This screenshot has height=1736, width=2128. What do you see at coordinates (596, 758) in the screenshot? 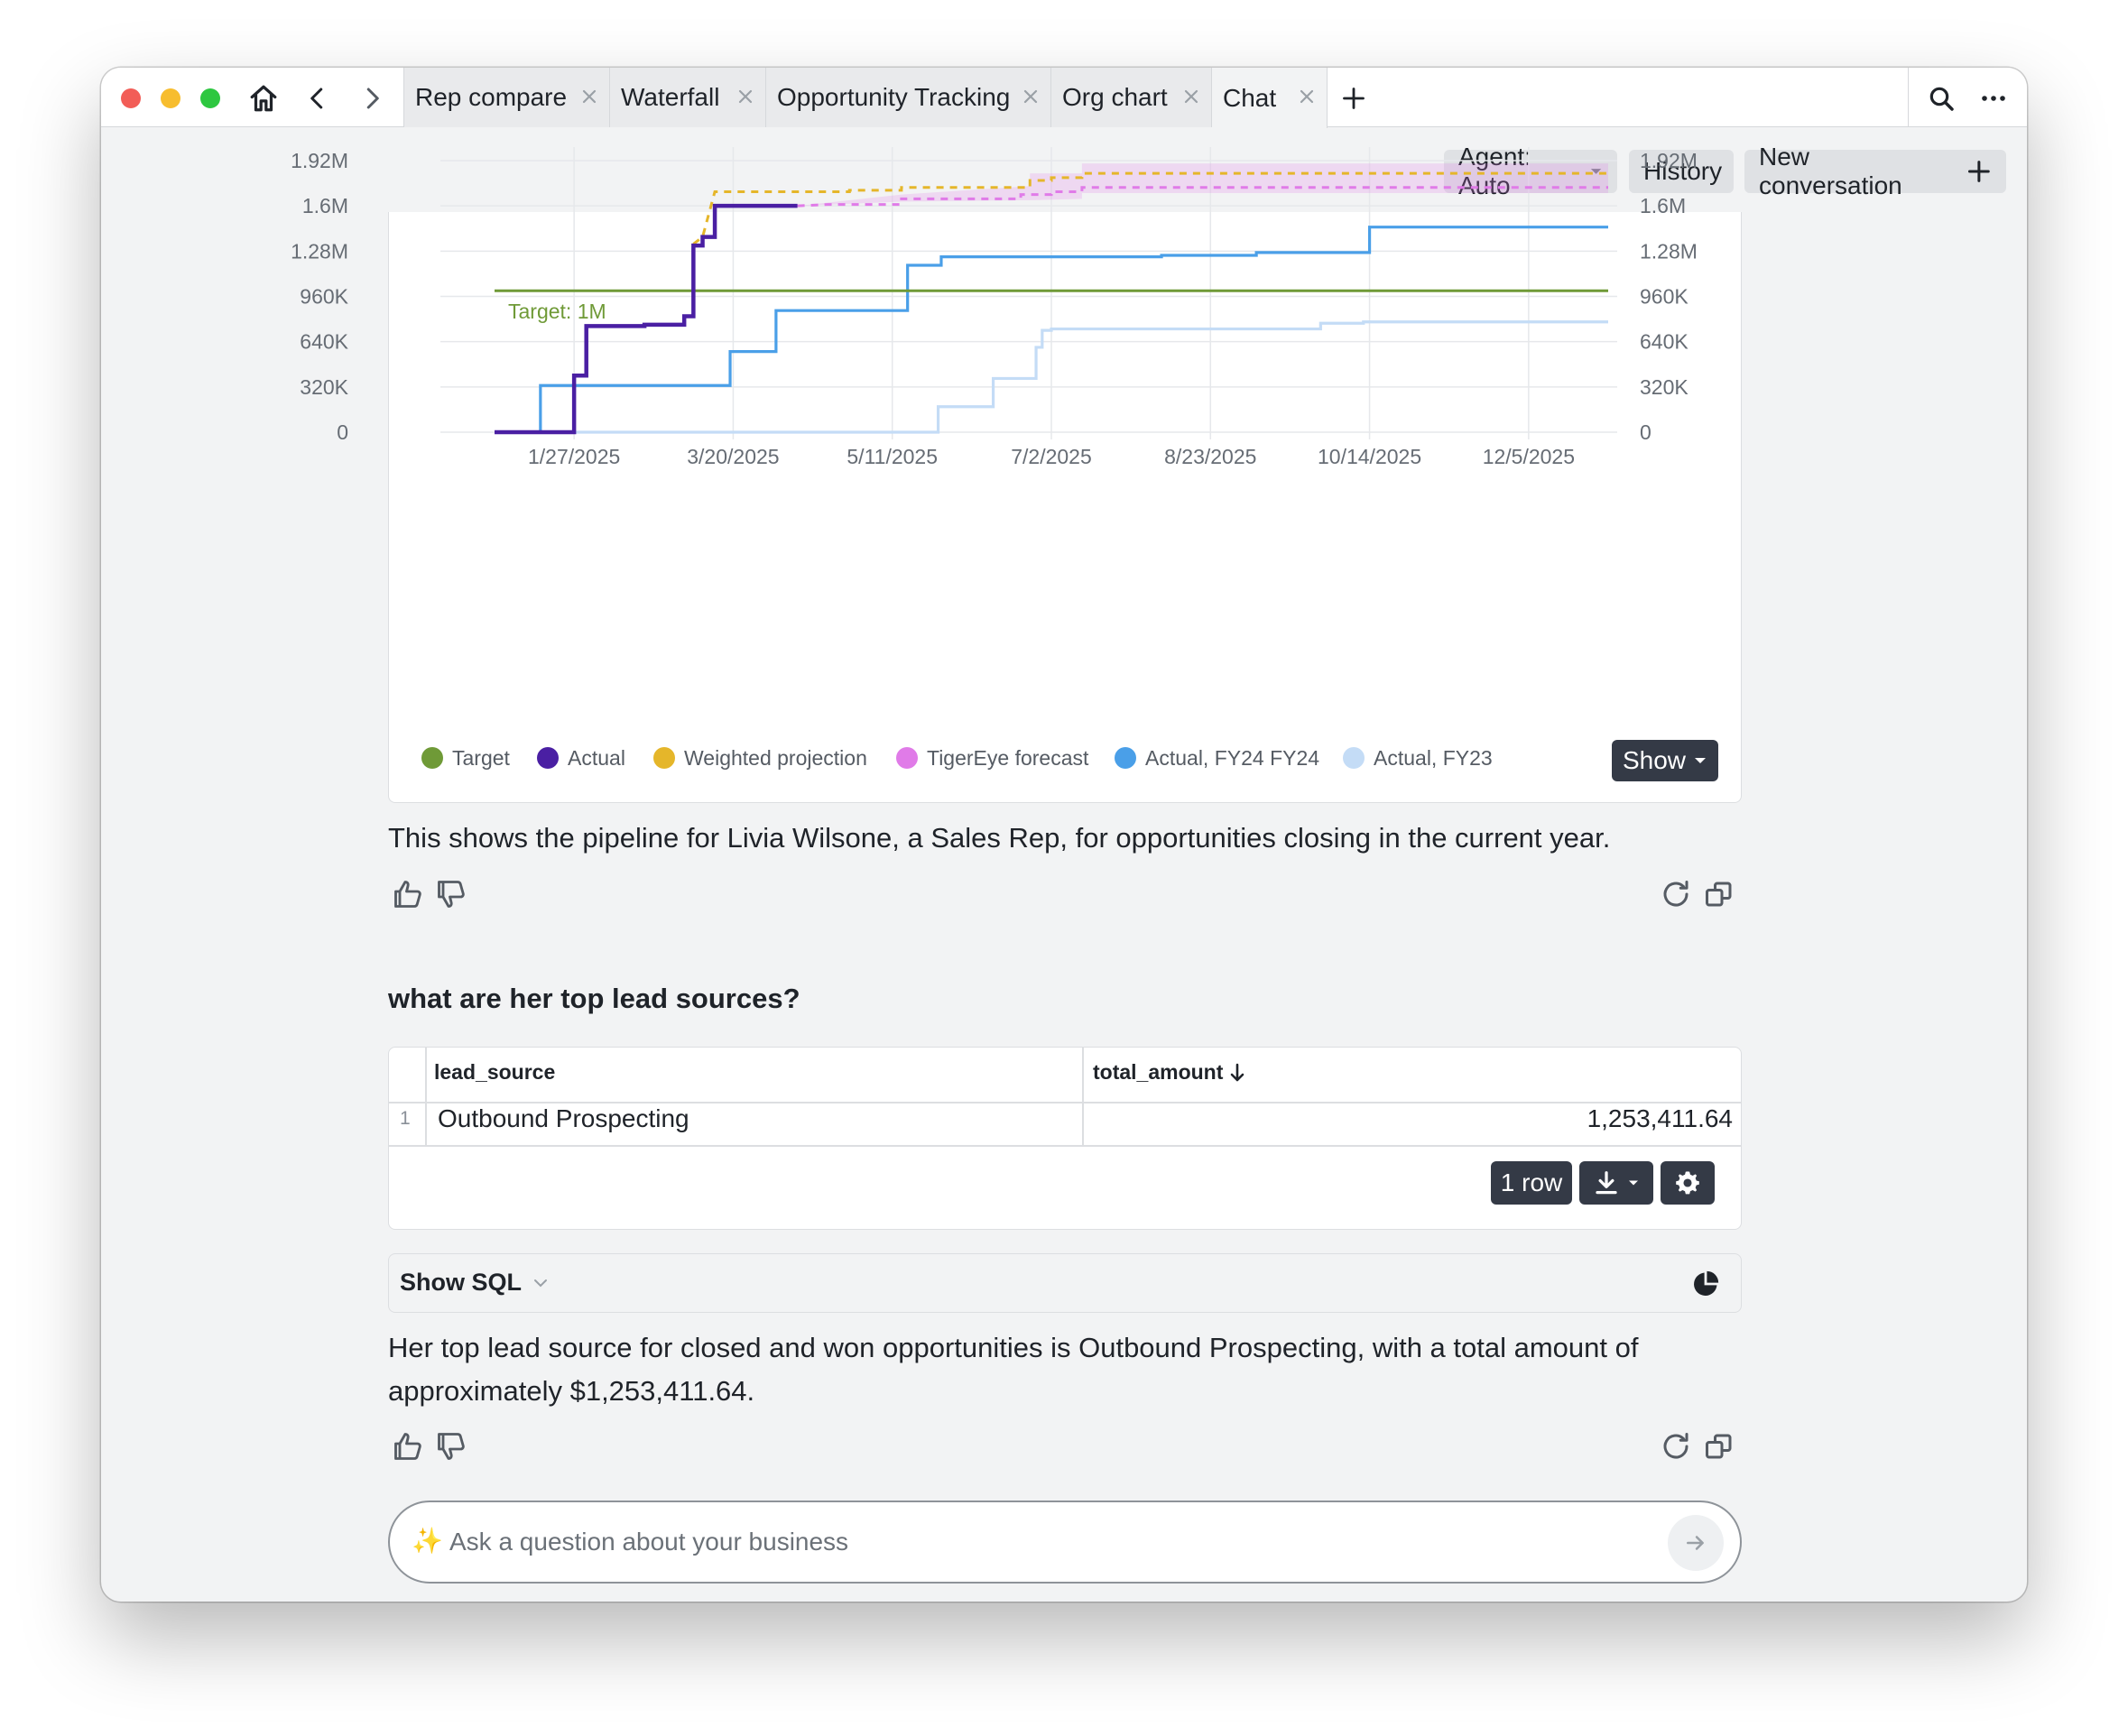
I see `legend-label: Actual` at bounding box center [596, 758].